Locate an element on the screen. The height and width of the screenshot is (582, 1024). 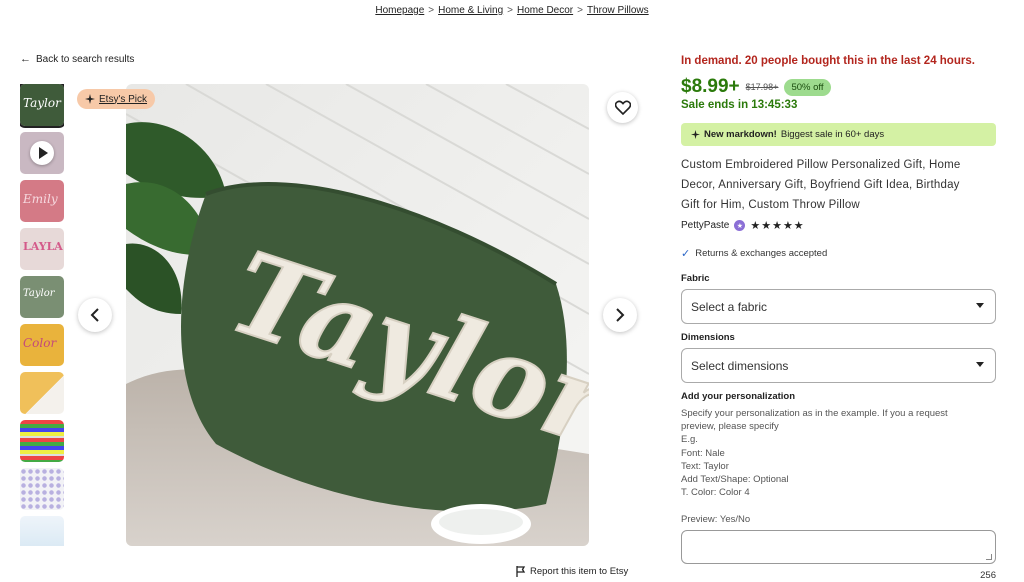
thumbnail-text: Color is located at coordinates (40, 343).